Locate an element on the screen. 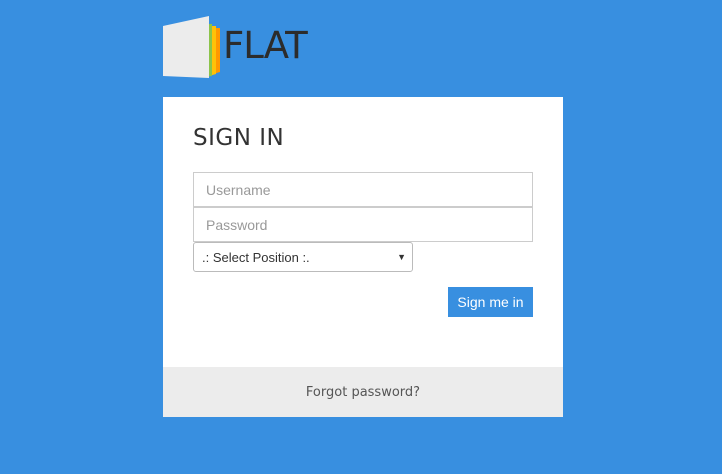  forgot-password-link: Forgot password? is located at coordinates (363, 392).